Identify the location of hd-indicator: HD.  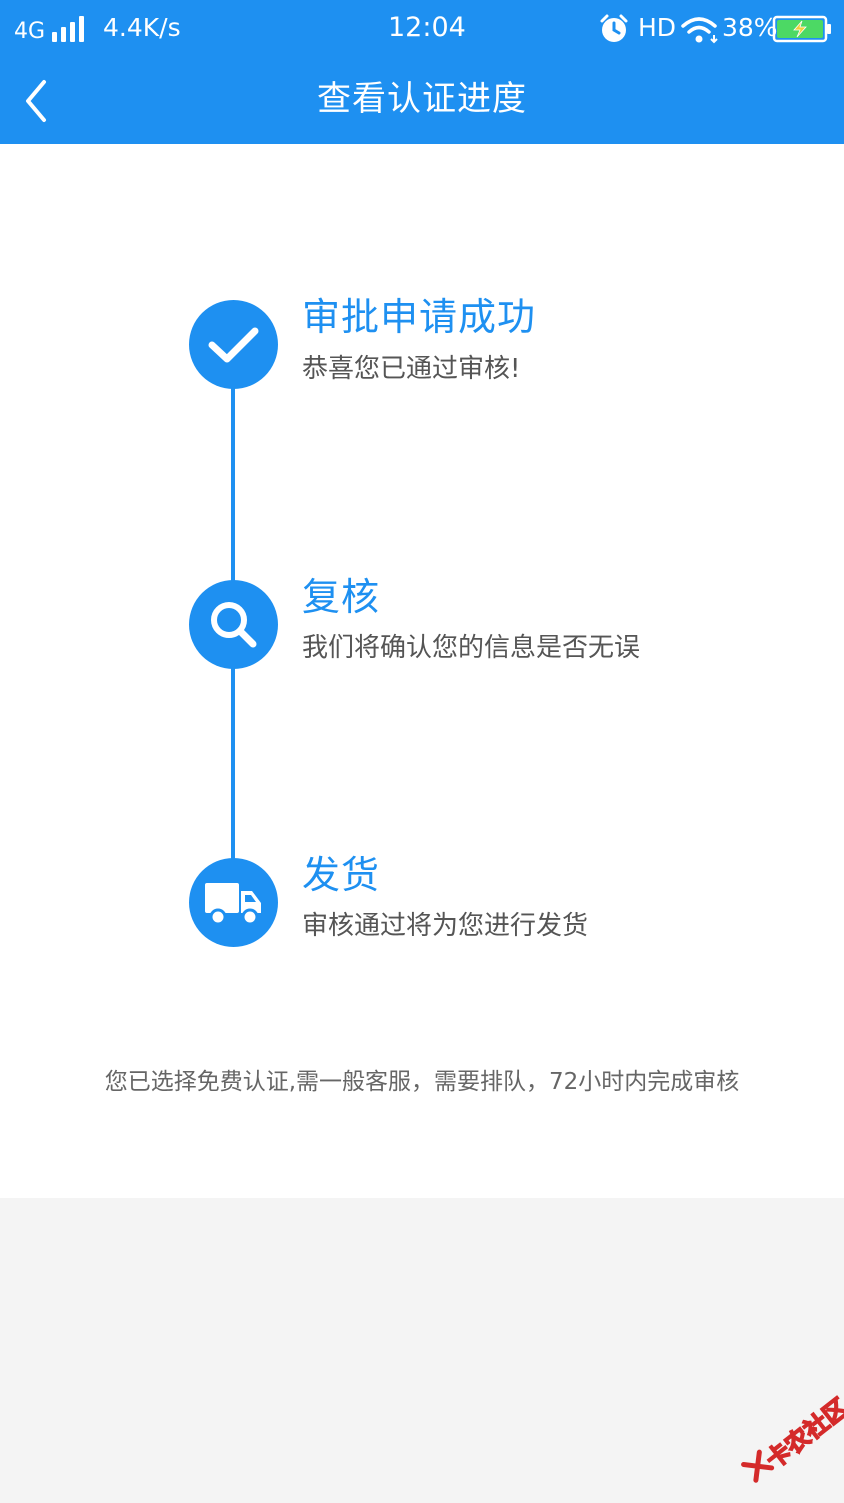
(657, 27).